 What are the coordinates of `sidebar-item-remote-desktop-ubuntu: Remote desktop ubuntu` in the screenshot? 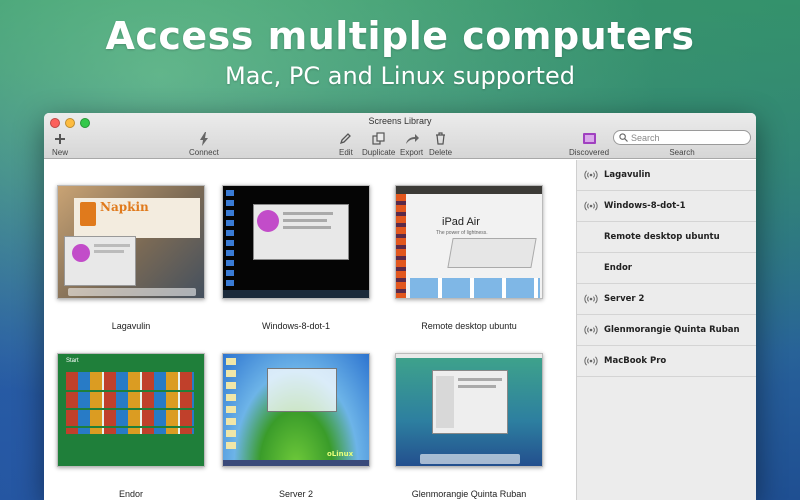 It's located at (666, 237).